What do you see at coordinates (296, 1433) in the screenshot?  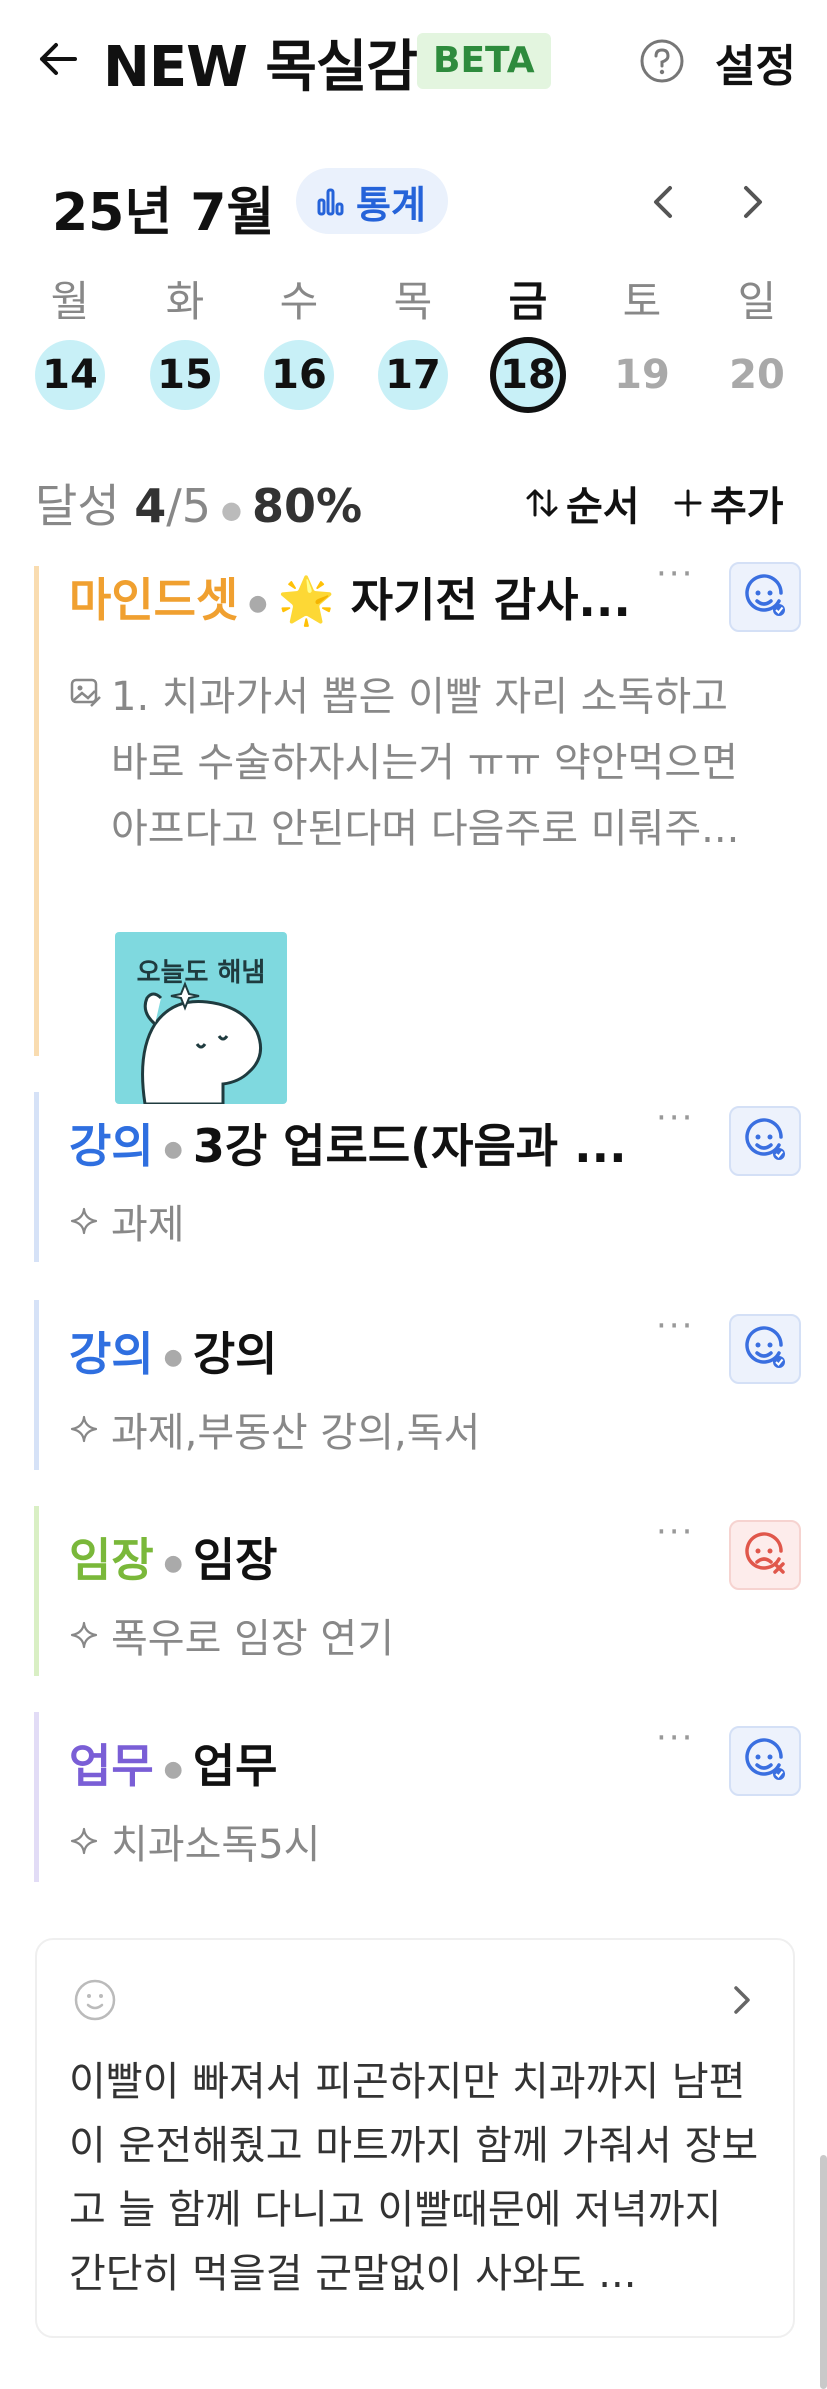 I see `habit-sub-text: 과제,부동산 강의,독서` at bounding box center [296, 1433].